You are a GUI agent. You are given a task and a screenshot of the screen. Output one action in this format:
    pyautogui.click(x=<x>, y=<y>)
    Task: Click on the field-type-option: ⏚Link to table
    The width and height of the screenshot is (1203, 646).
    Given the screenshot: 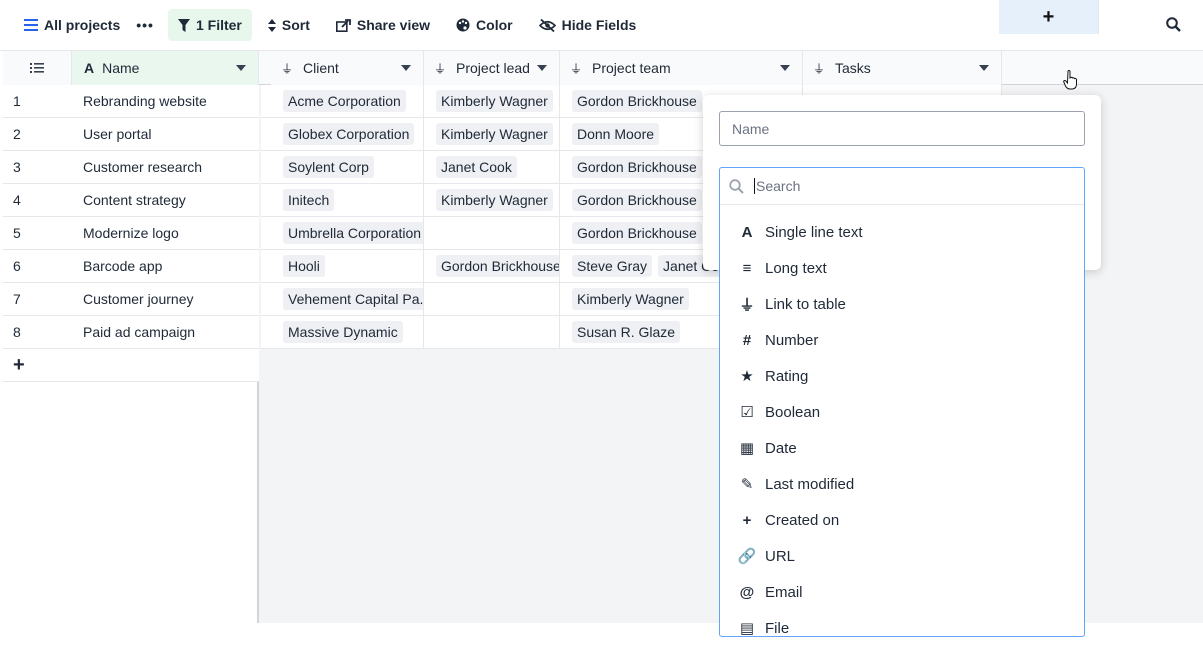 What is the action you would take?
    pyautogui.click(x=902, y=304)
    